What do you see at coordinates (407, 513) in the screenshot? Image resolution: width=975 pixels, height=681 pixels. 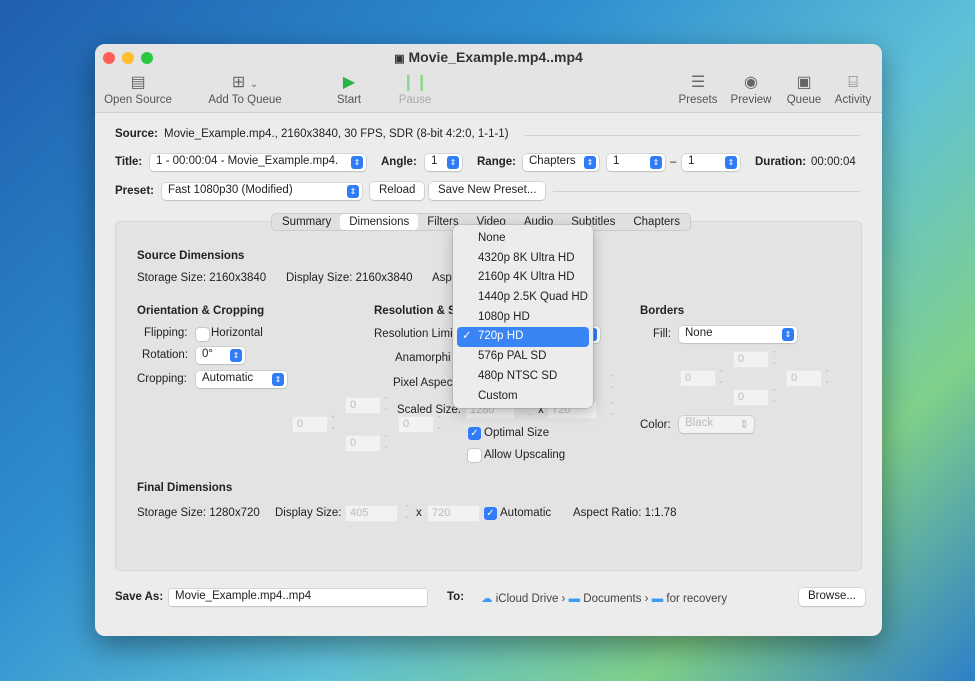 I see `display-width-stepper: ⌃ ⌄` at bounding box center [407, 513].